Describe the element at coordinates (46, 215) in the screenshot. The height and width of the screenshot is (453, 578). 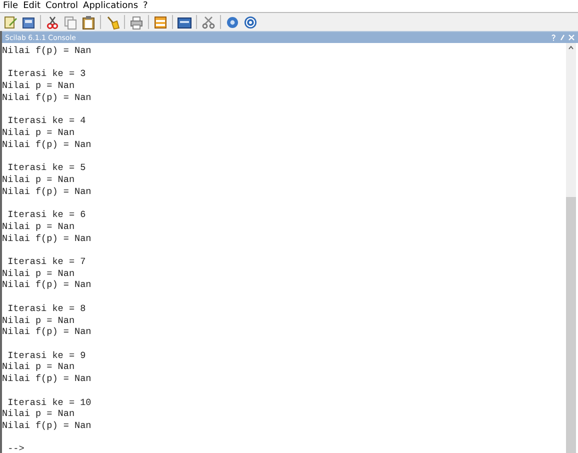
I see `iteration-heading: Iterasi ke = 6` at that location.